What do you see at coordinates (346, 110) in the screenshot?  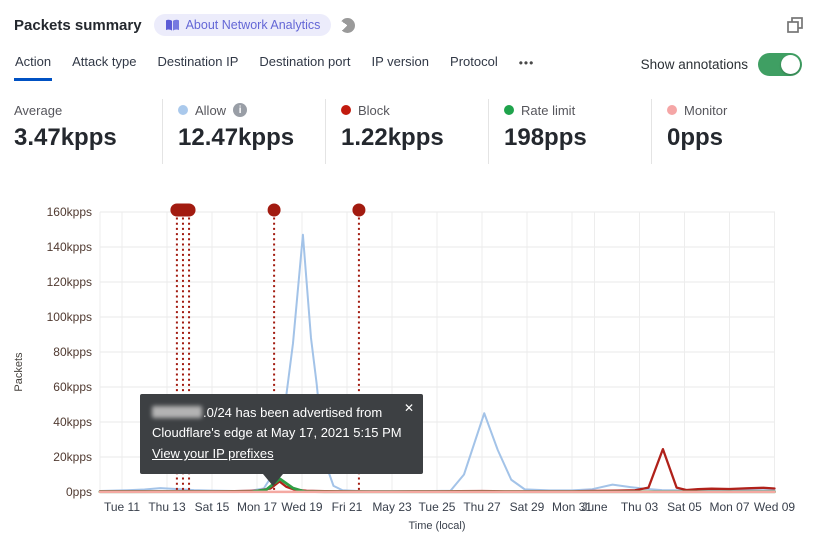 I see `block-legend-dot` at bounding box center [346, 110].